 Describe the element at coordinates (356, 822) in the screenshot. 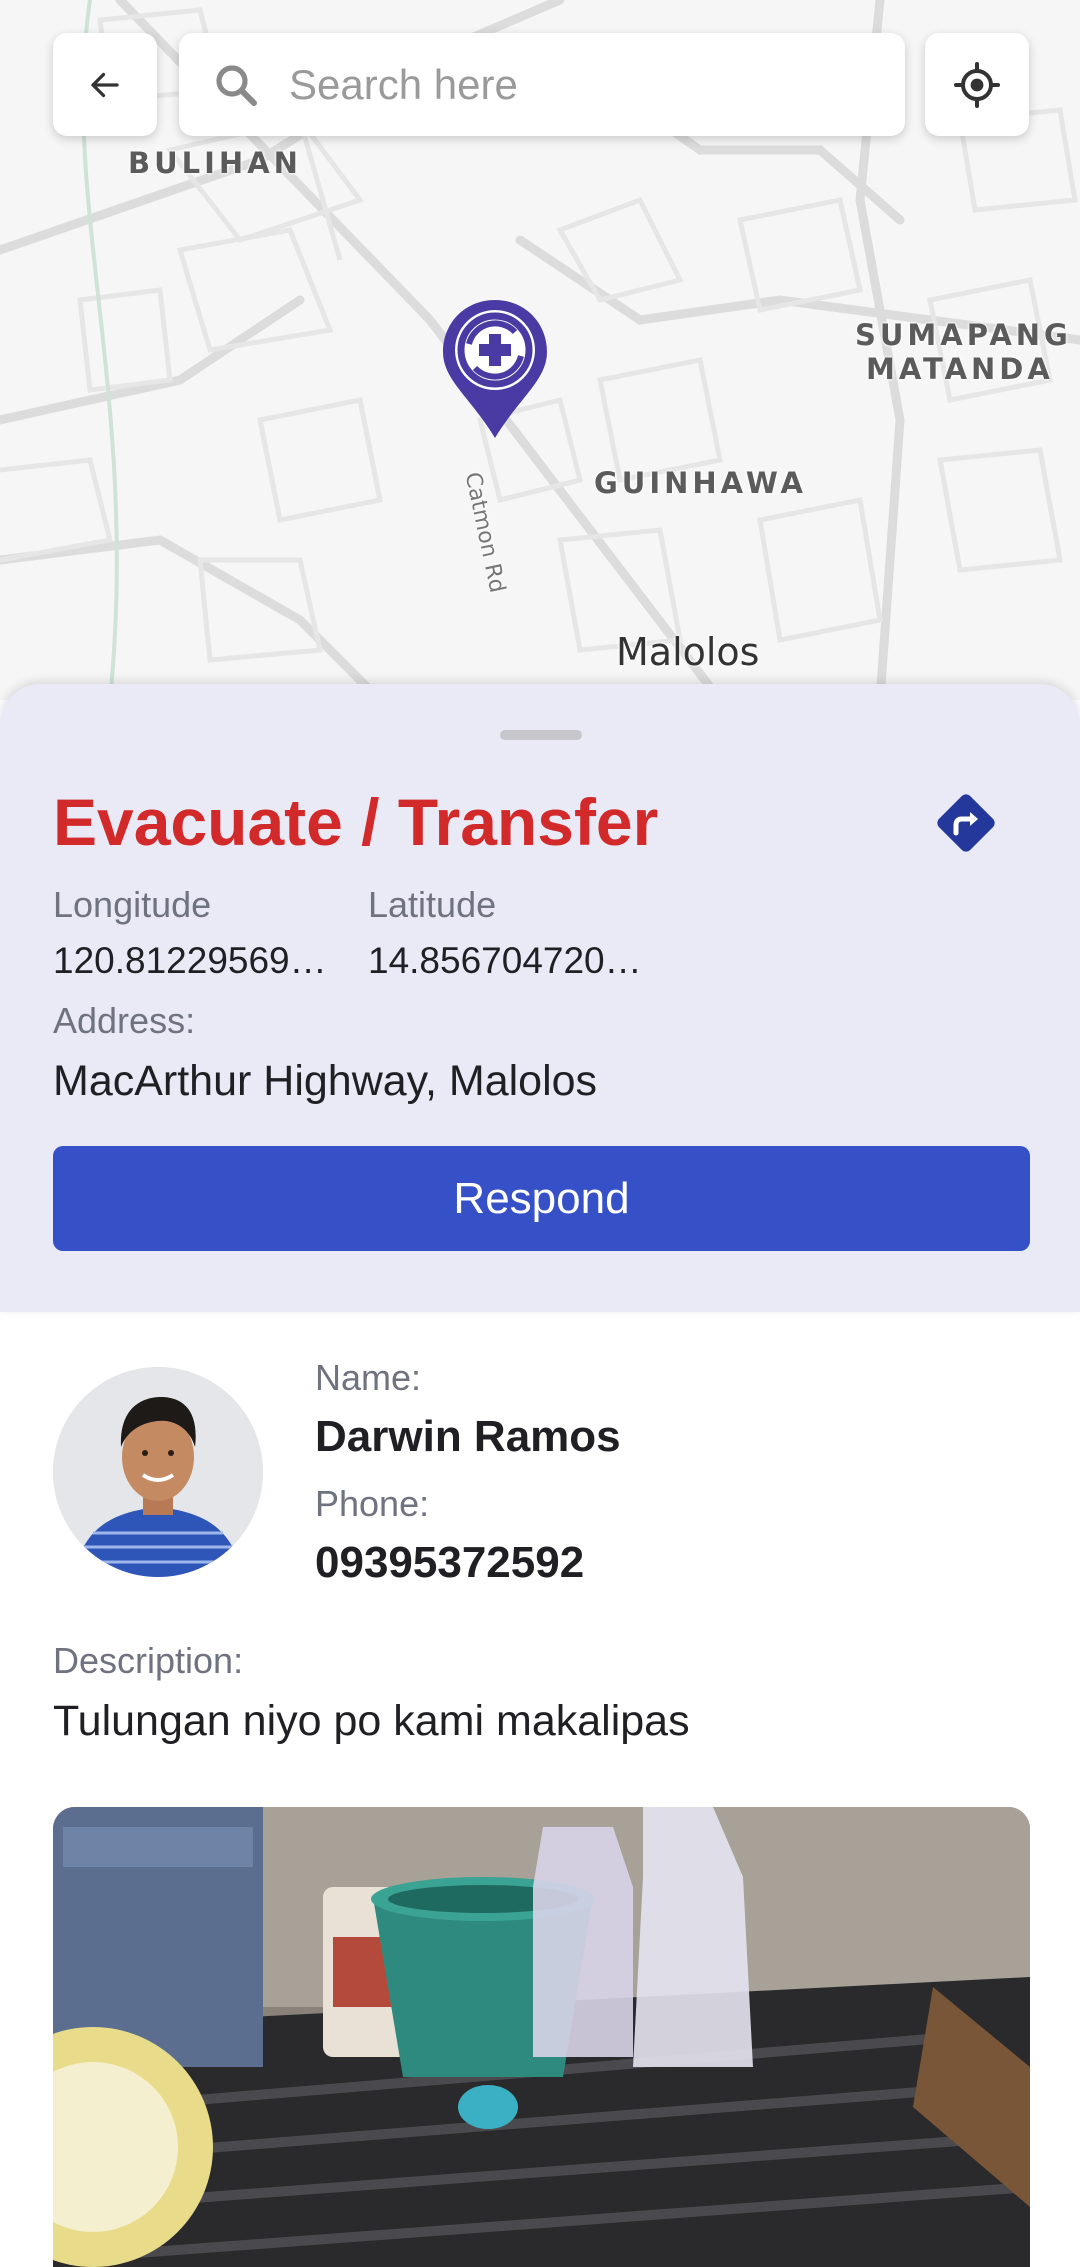

I see `incident-type-title: Evacuate / Transfer` at that location.